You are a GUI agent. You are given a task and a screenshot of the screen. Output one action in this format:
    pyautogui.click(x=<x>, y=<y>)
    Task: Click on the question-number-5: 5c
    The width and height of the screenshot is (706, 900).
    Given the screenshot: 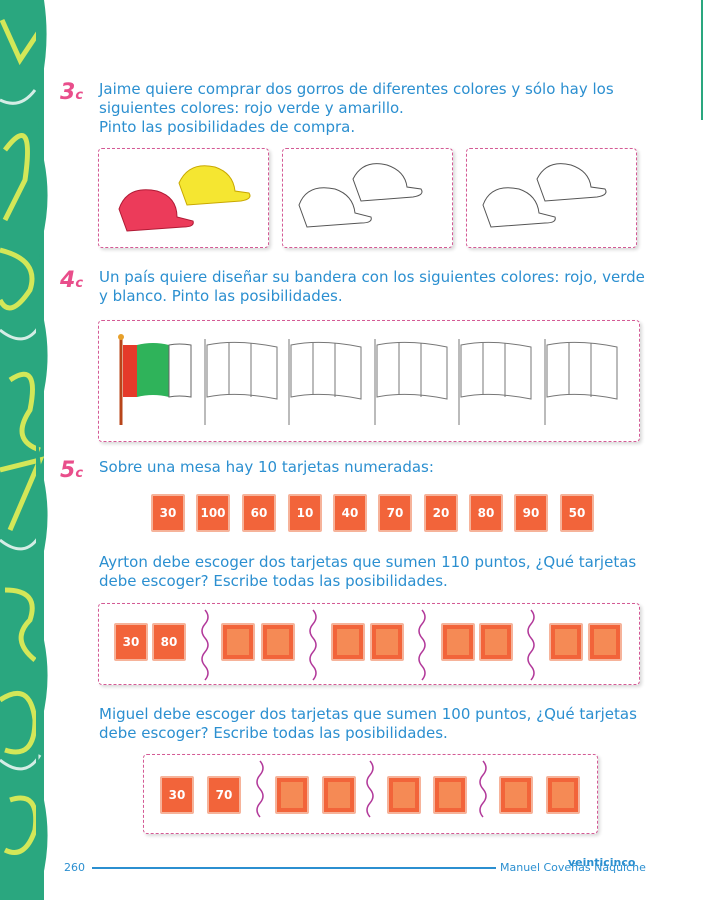 What is the action you would take?
    pyautogui.click(x=72, y=470)
    